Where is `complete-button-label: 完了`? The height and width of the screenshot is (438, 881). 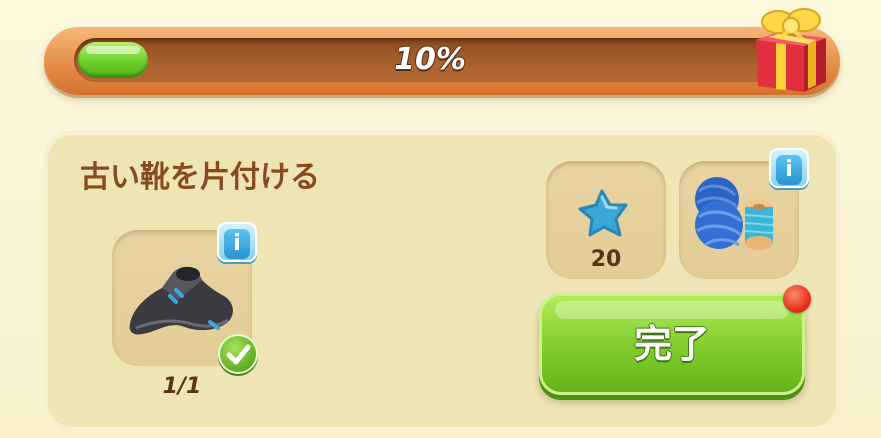 complete-button-label: 完了 is located at coordinates (671, 344).